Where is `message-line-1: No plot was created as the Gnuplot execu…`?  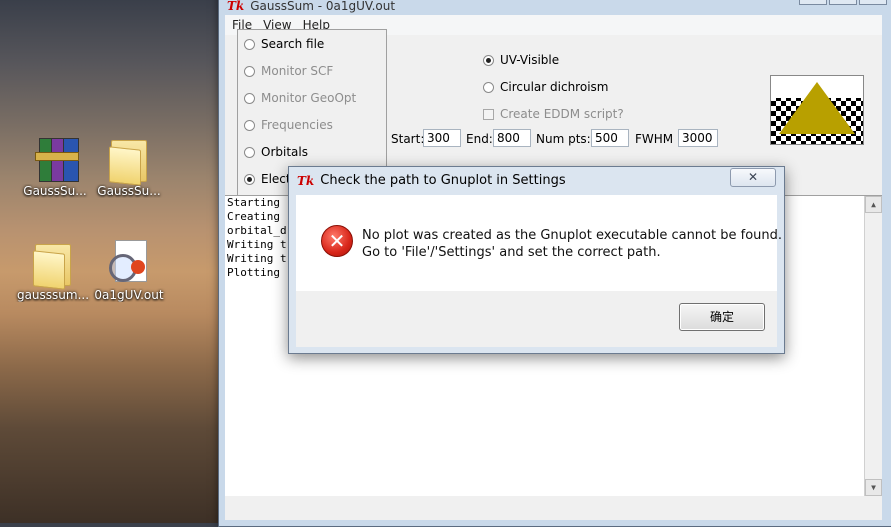
message-line-1: No plot was created as the Gnuplot execu… is located at coordinates (572, 235).